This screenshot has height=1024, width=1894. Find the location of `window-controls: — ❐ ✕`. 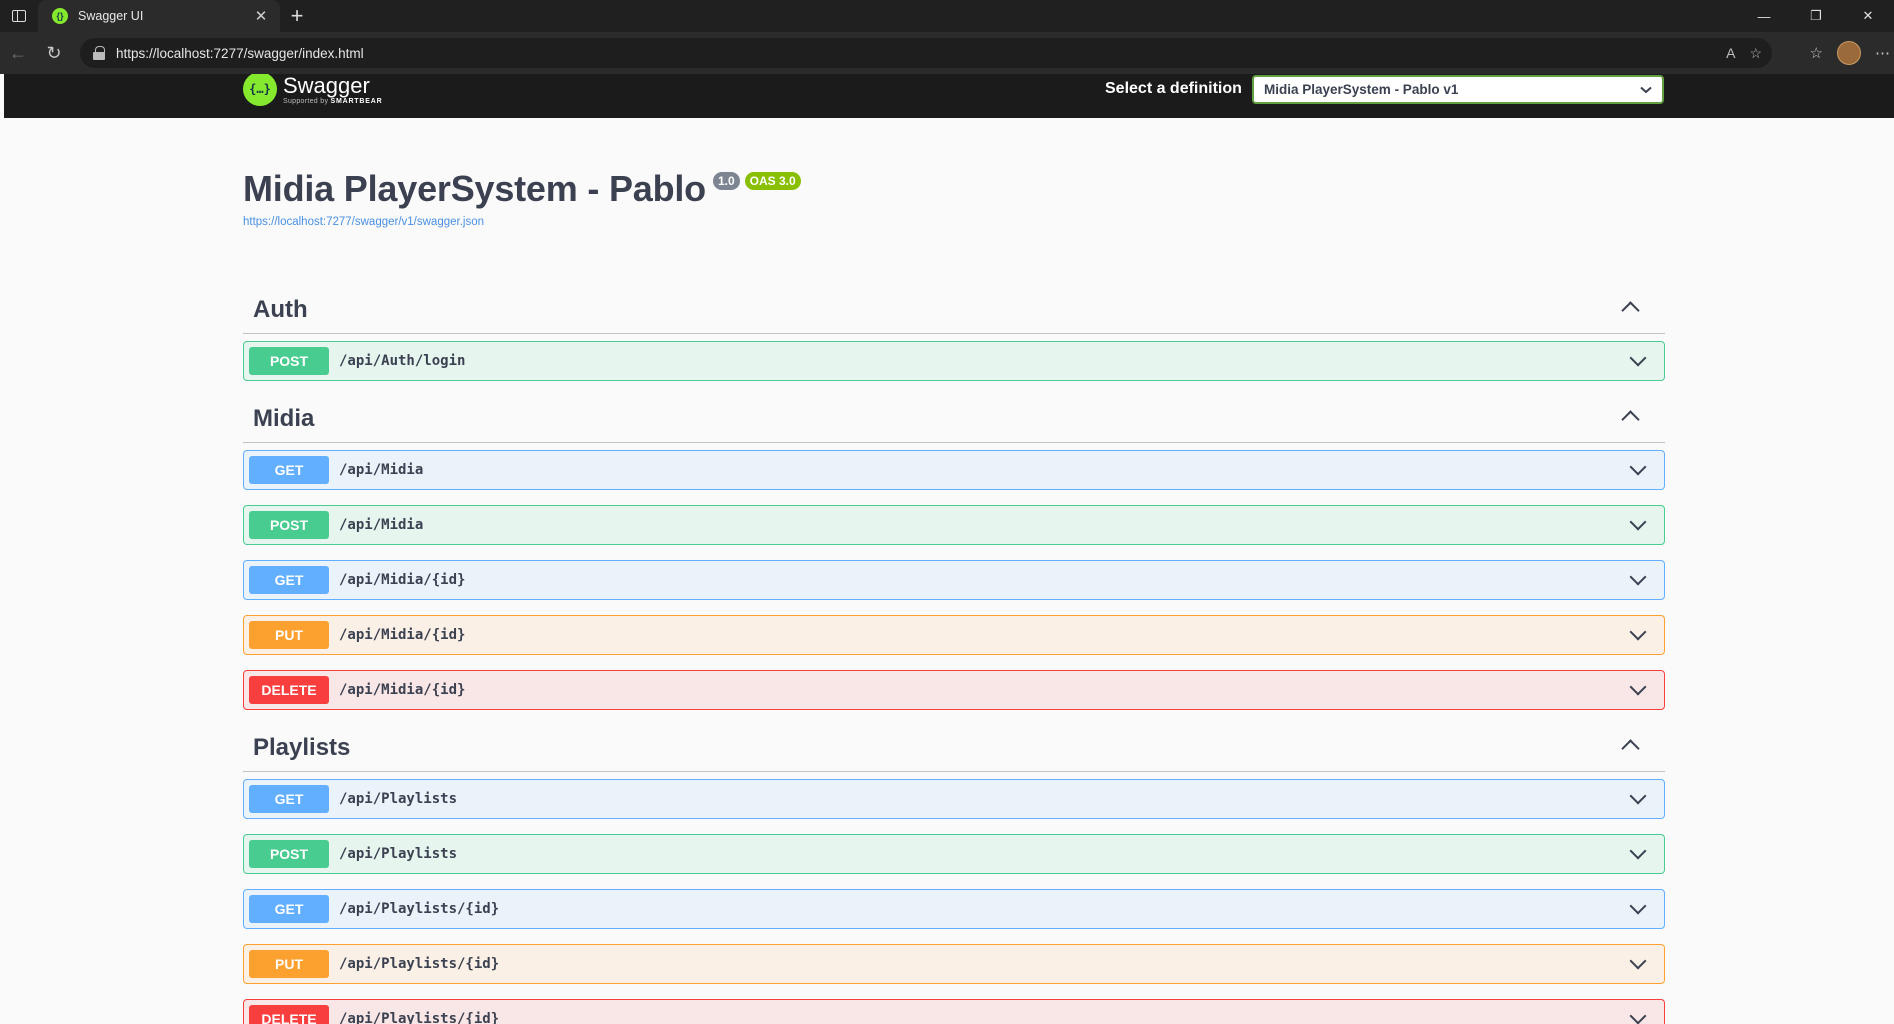

window-controls: — ❐ ✕ is located at coordinates (1816, 16).